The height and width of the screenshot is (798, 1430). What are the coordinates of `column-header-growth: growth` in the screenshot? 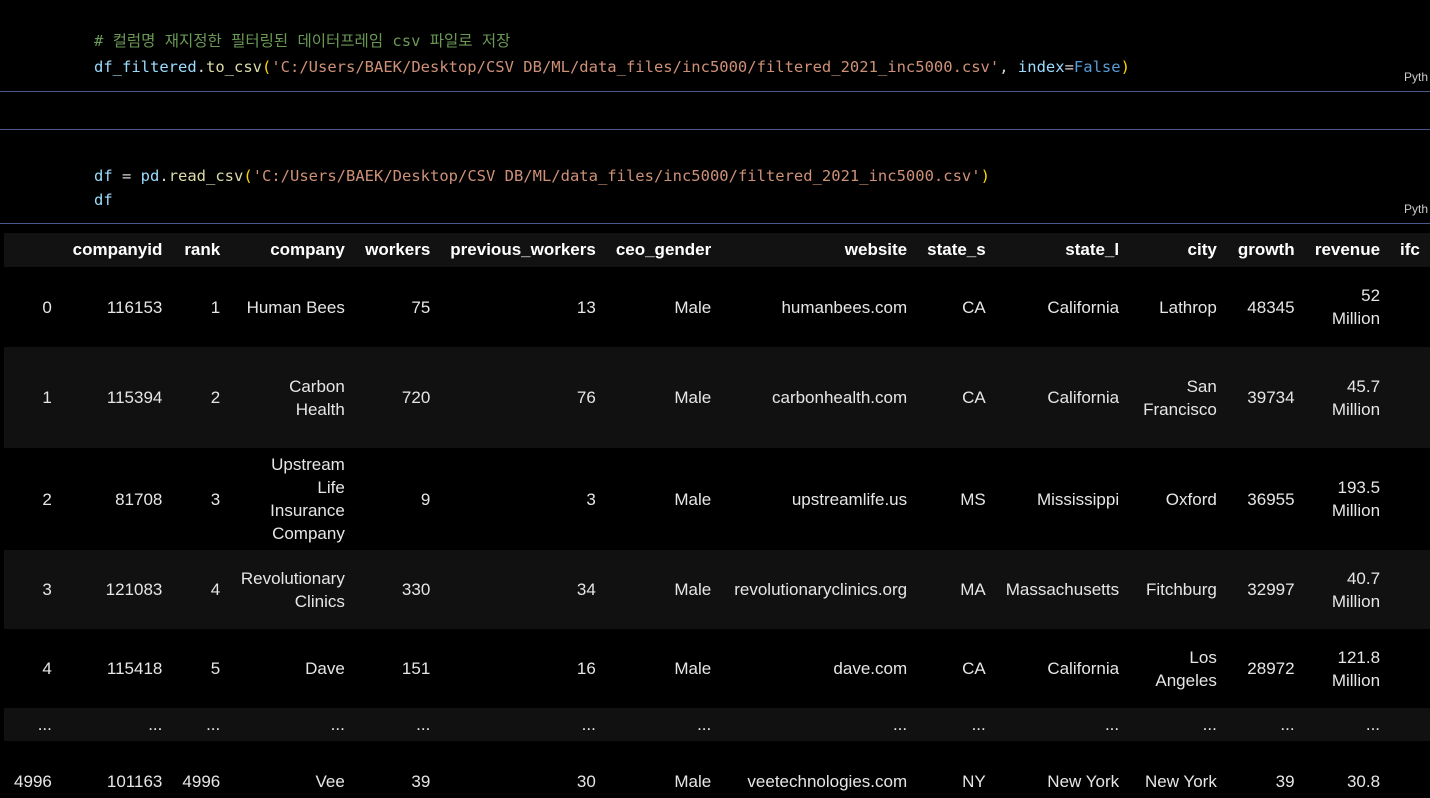 It's located at (1265, 250).